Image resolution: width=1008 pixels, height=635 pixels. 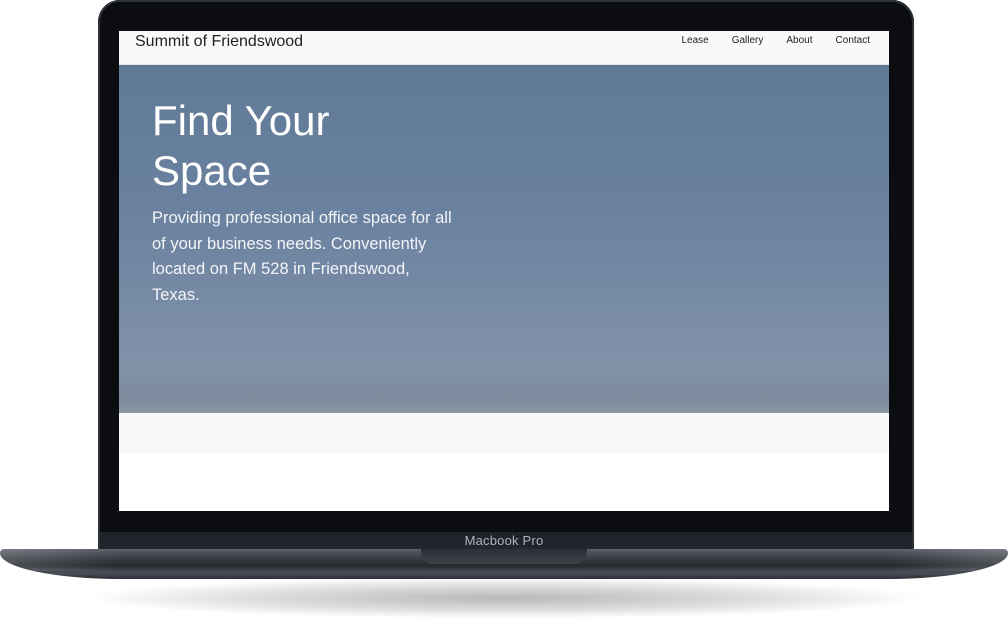 What do you see at coordinates (504, 393) in the screenshot?
I see `hero-horizon-haze` at bounding box center [504, 393].